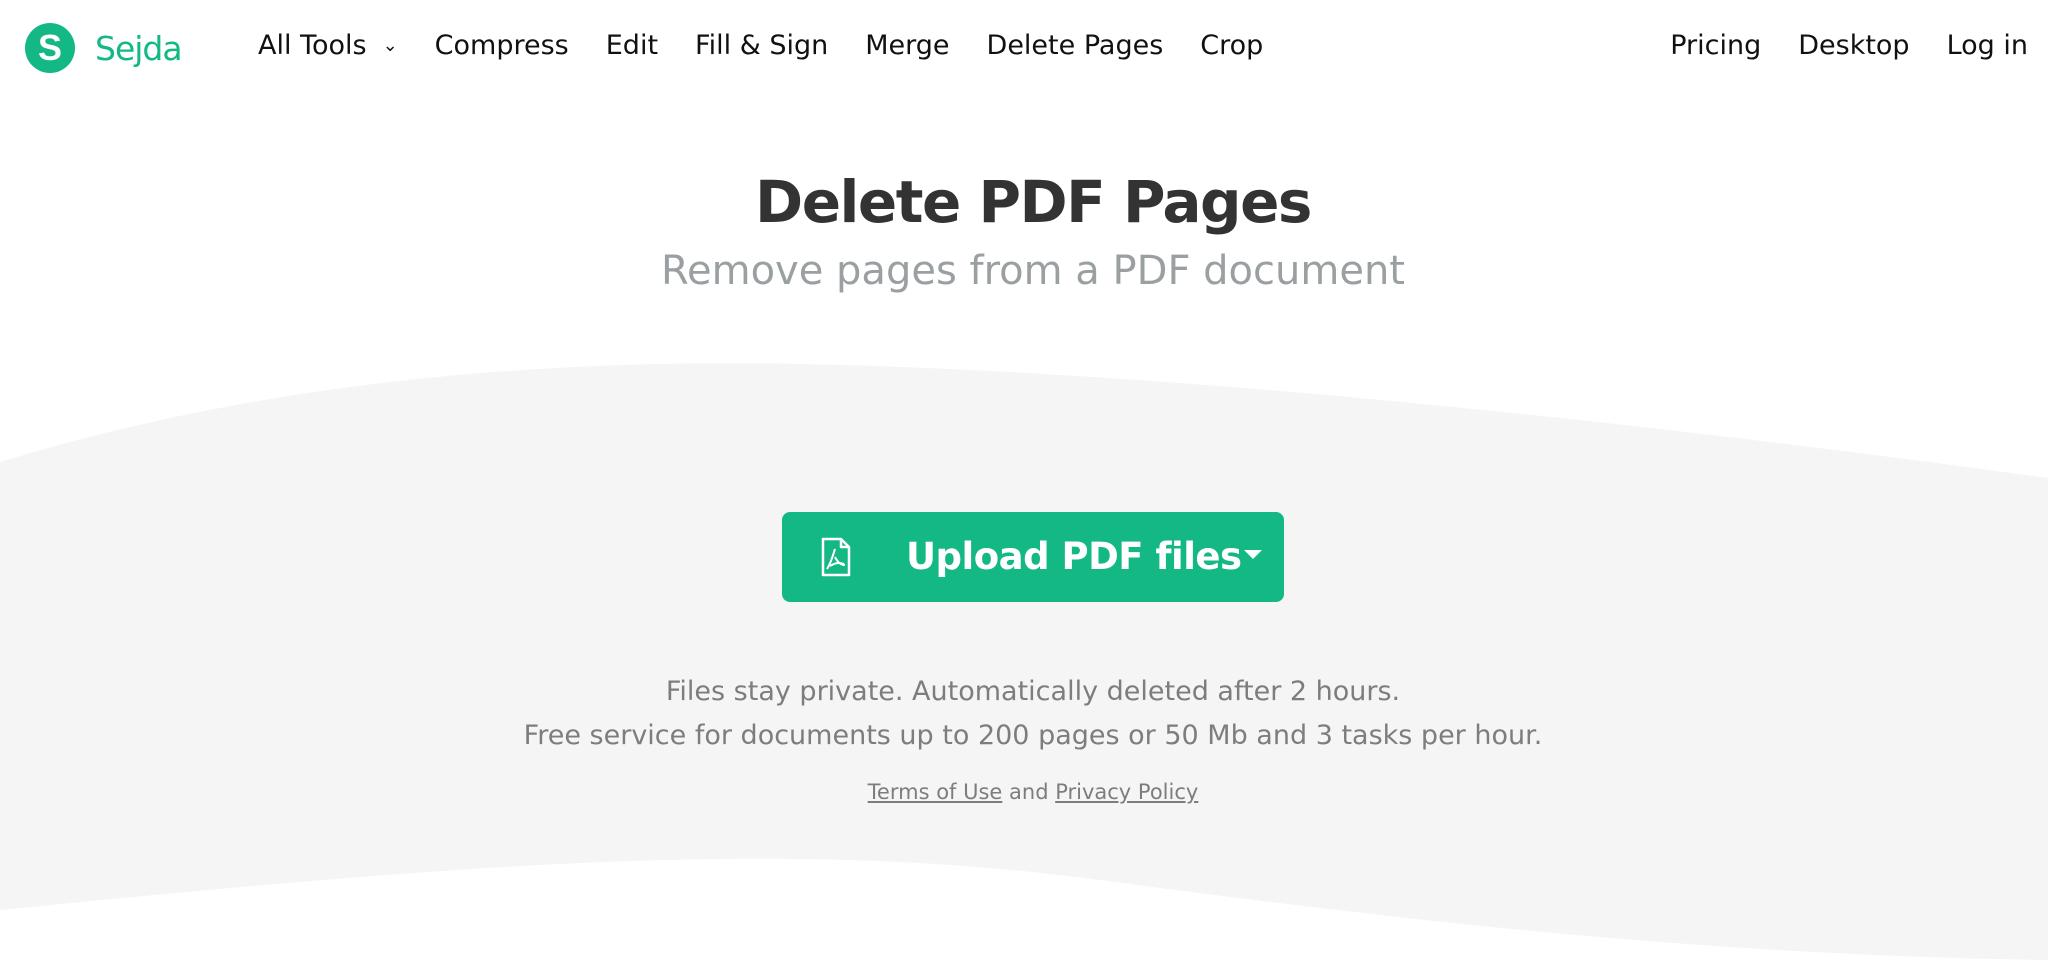 The height and width of the screenshot is (974, 2048). I want to click on account-nav: Pricing Desktop Log in, so click(1830, 45).